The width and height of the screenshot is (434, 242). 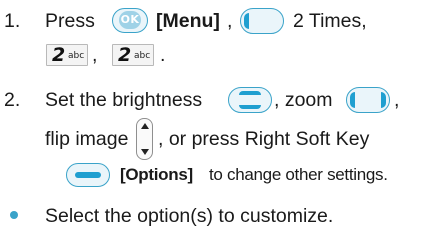 What do you see at coordinates (156, 174) in the screenshot?
I see `options-label: [Options]` at bounding box center [156, 174].